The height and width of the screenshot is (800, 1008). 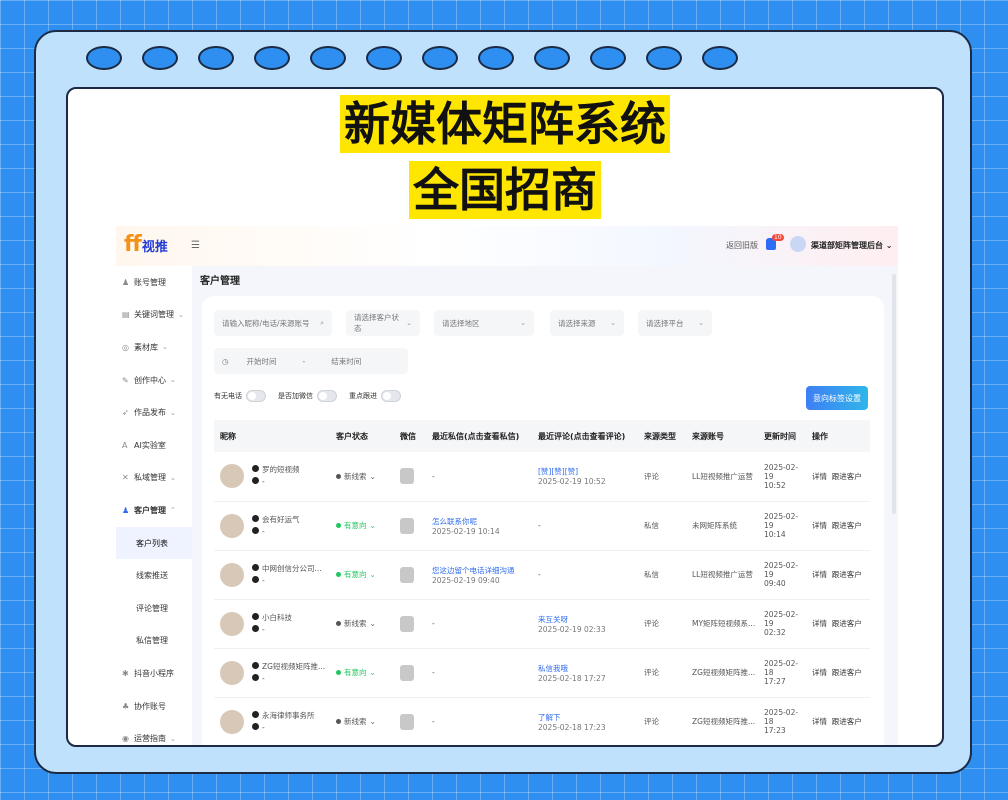 I want to click on comment-cell: 私信我哦 2025-02-18 17:27, so click(x=585, y=673).